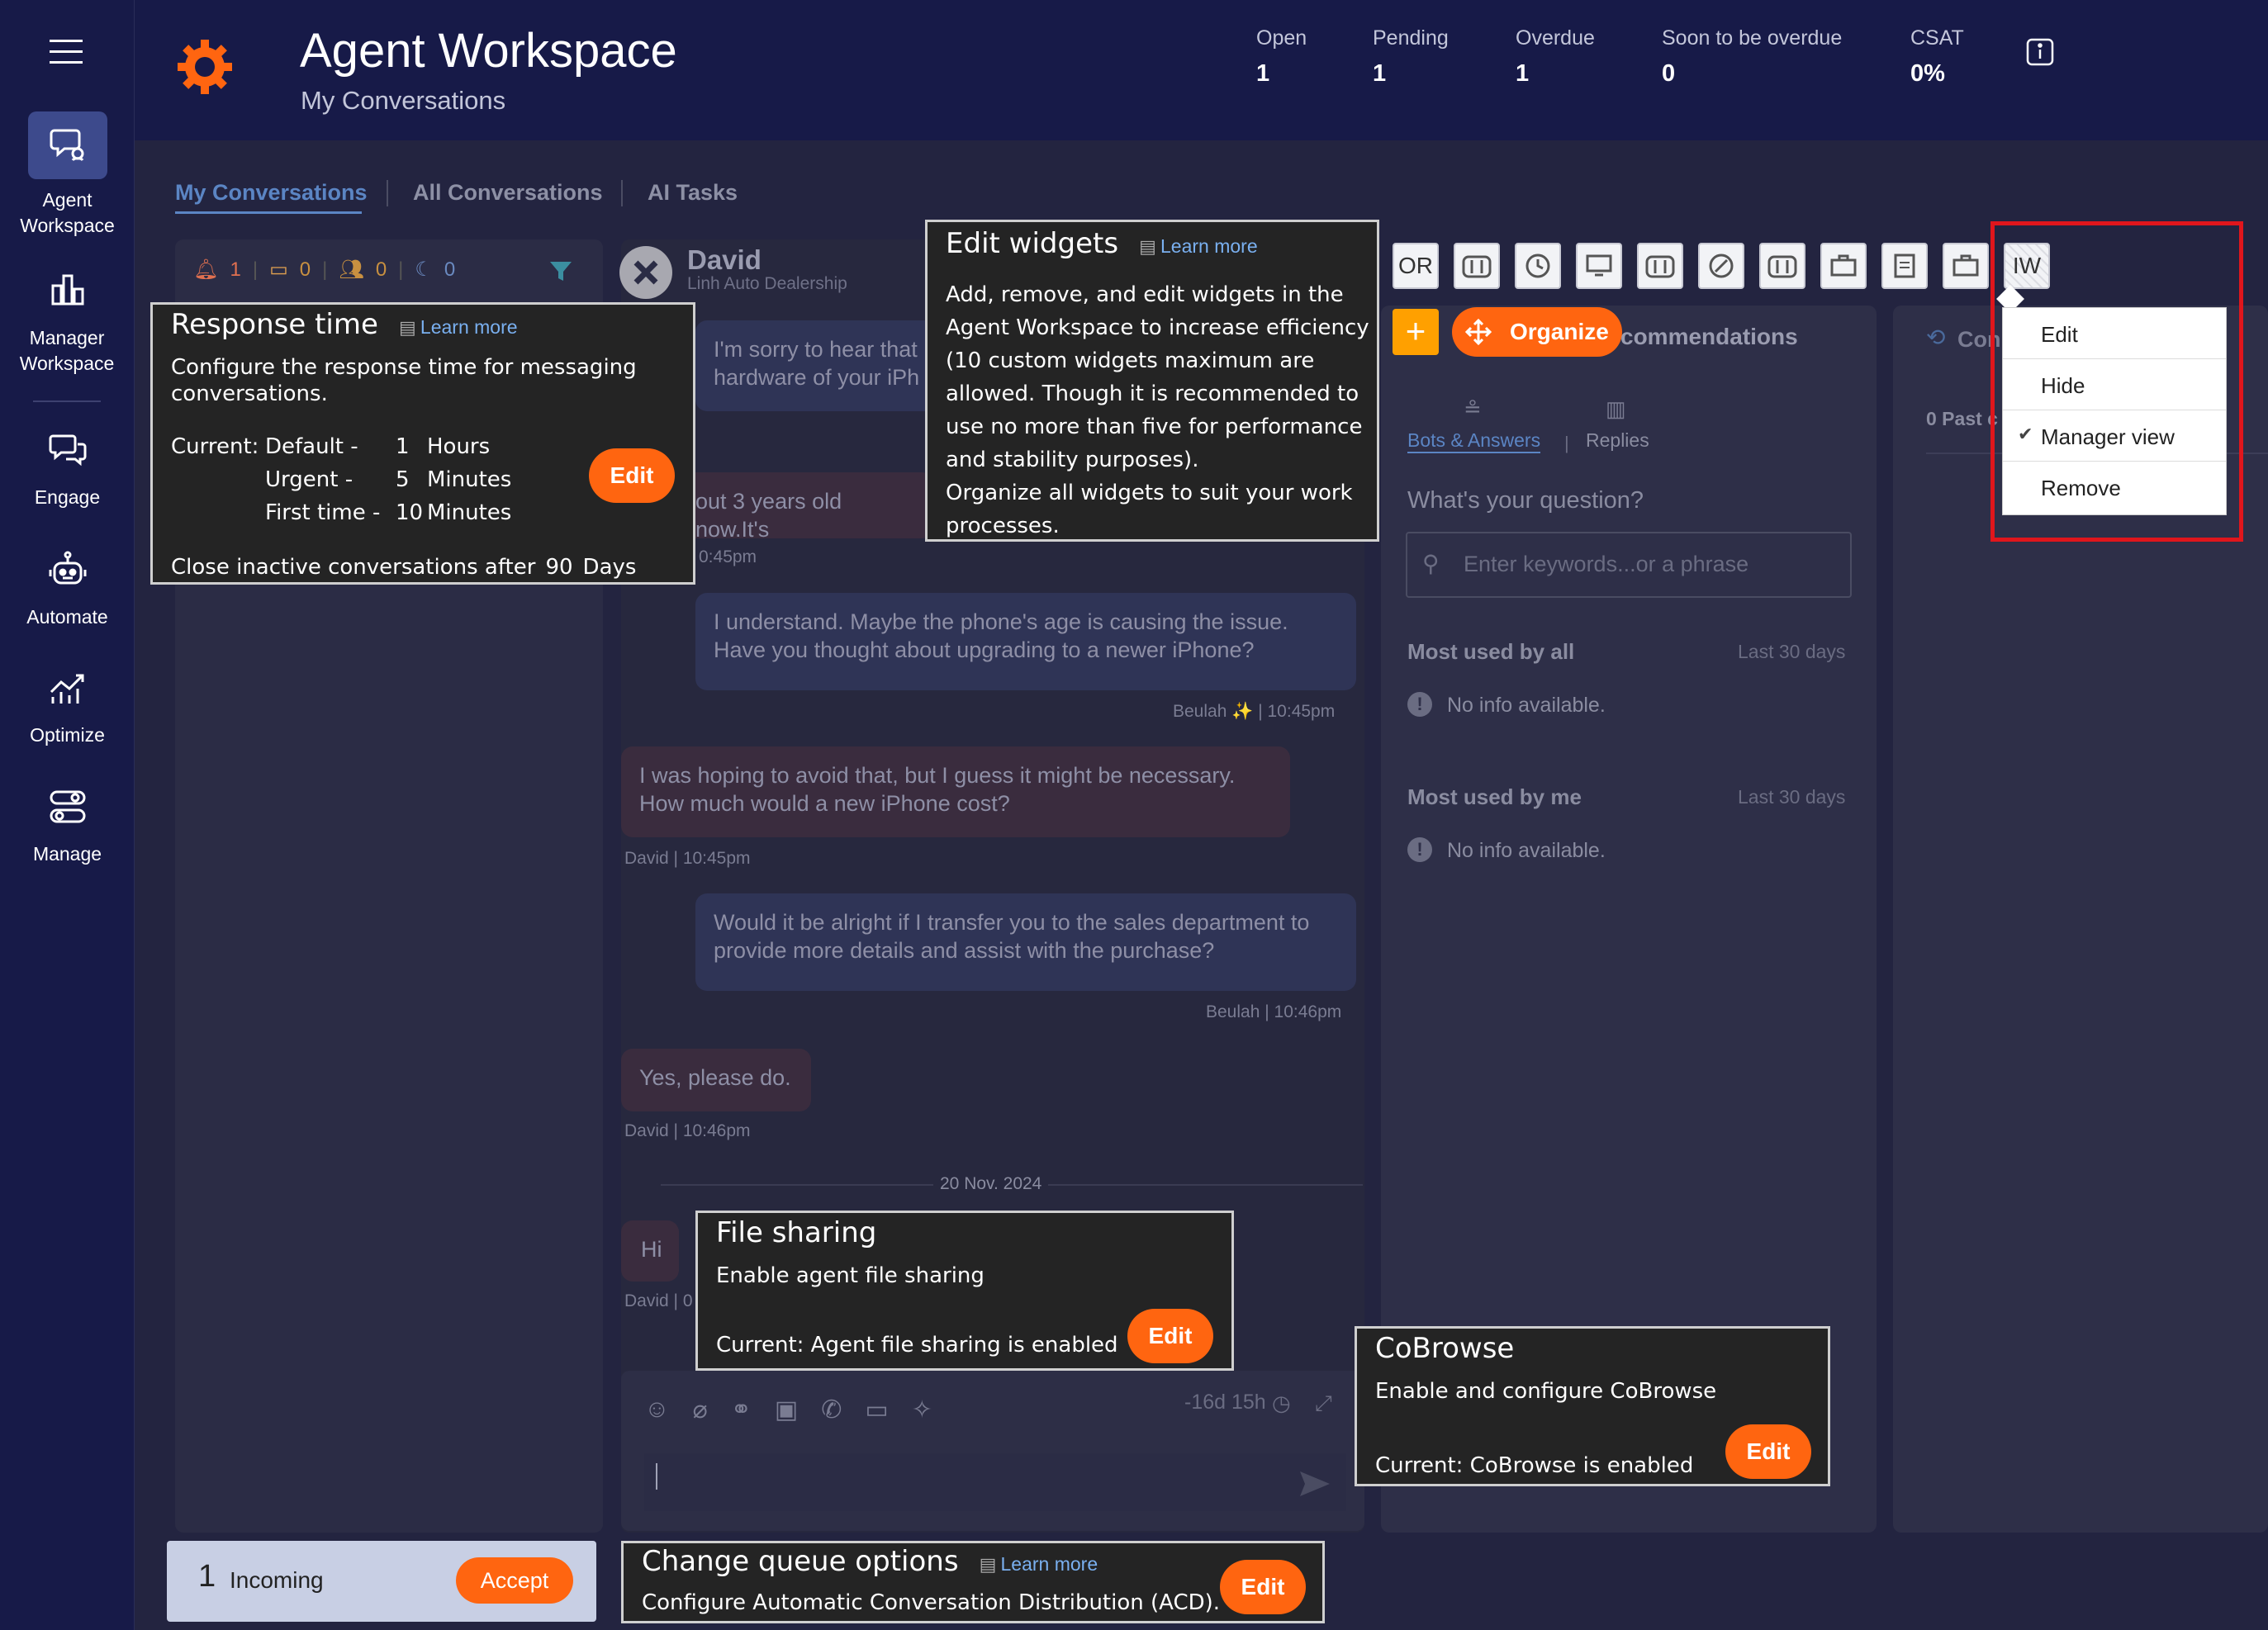  What do you see at coordinates (67, 689) in the screenshot?
I see `trend-chart-icon` at bounding box center [67, 689].